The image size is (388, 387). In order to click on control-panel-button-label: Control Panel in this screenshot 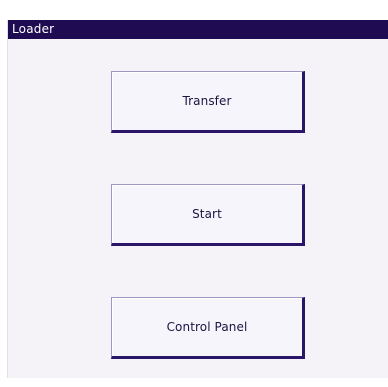, I will do `click(207, 327)`.